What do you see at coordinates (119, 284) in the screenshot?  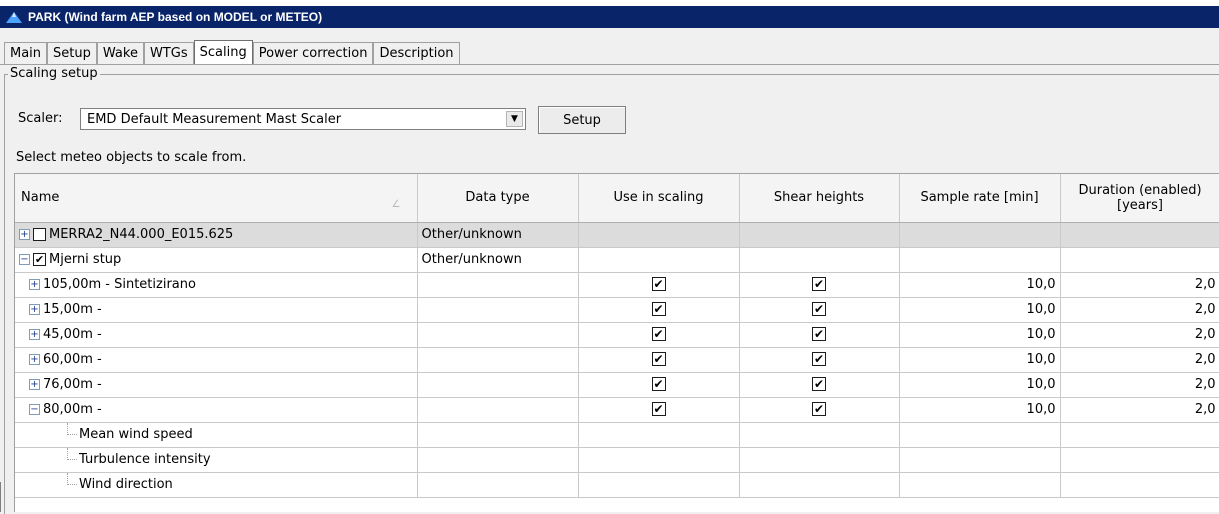 I see `row-name: 105,00m - Sintetizirano` at bounding box center [119, 284].